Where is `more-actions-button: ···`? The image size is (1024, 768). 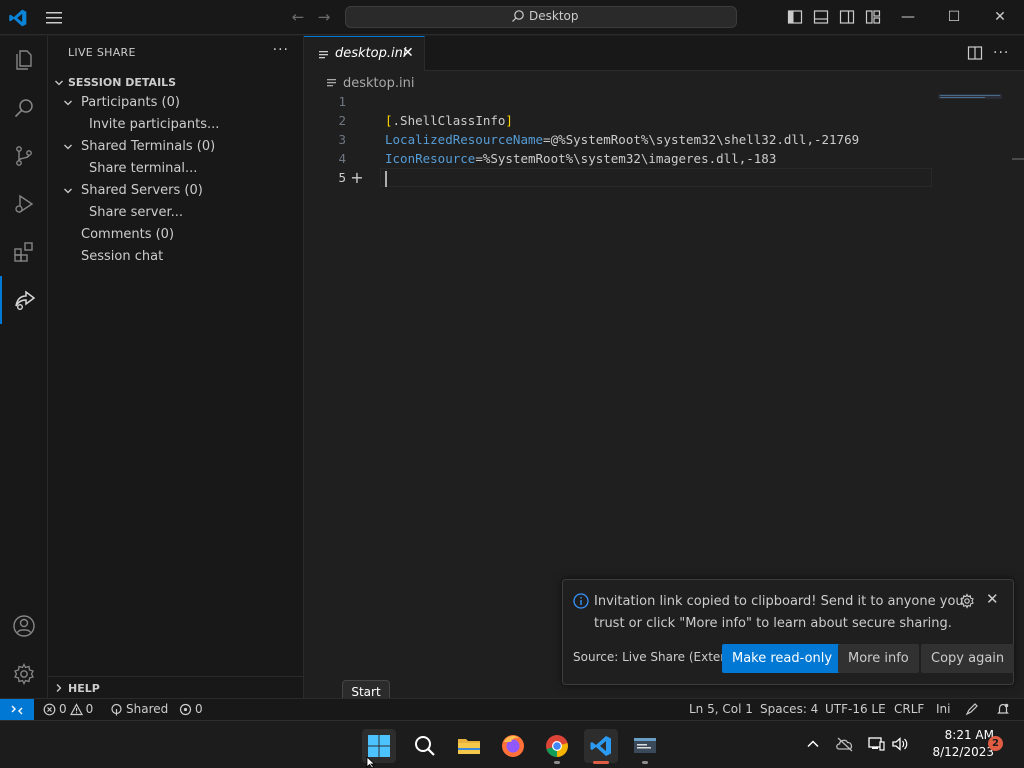
more-actions-button: ··· is located at coordinates (281, 50).